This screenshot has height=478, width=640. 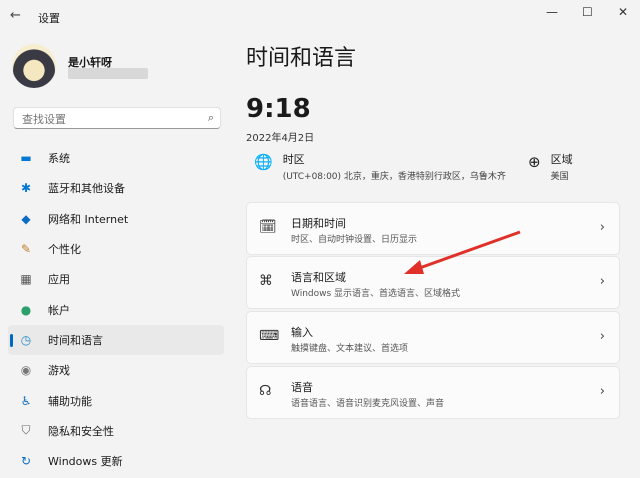 I want to click on sidebar-item-label: 系统, so click(x=59, y=159).